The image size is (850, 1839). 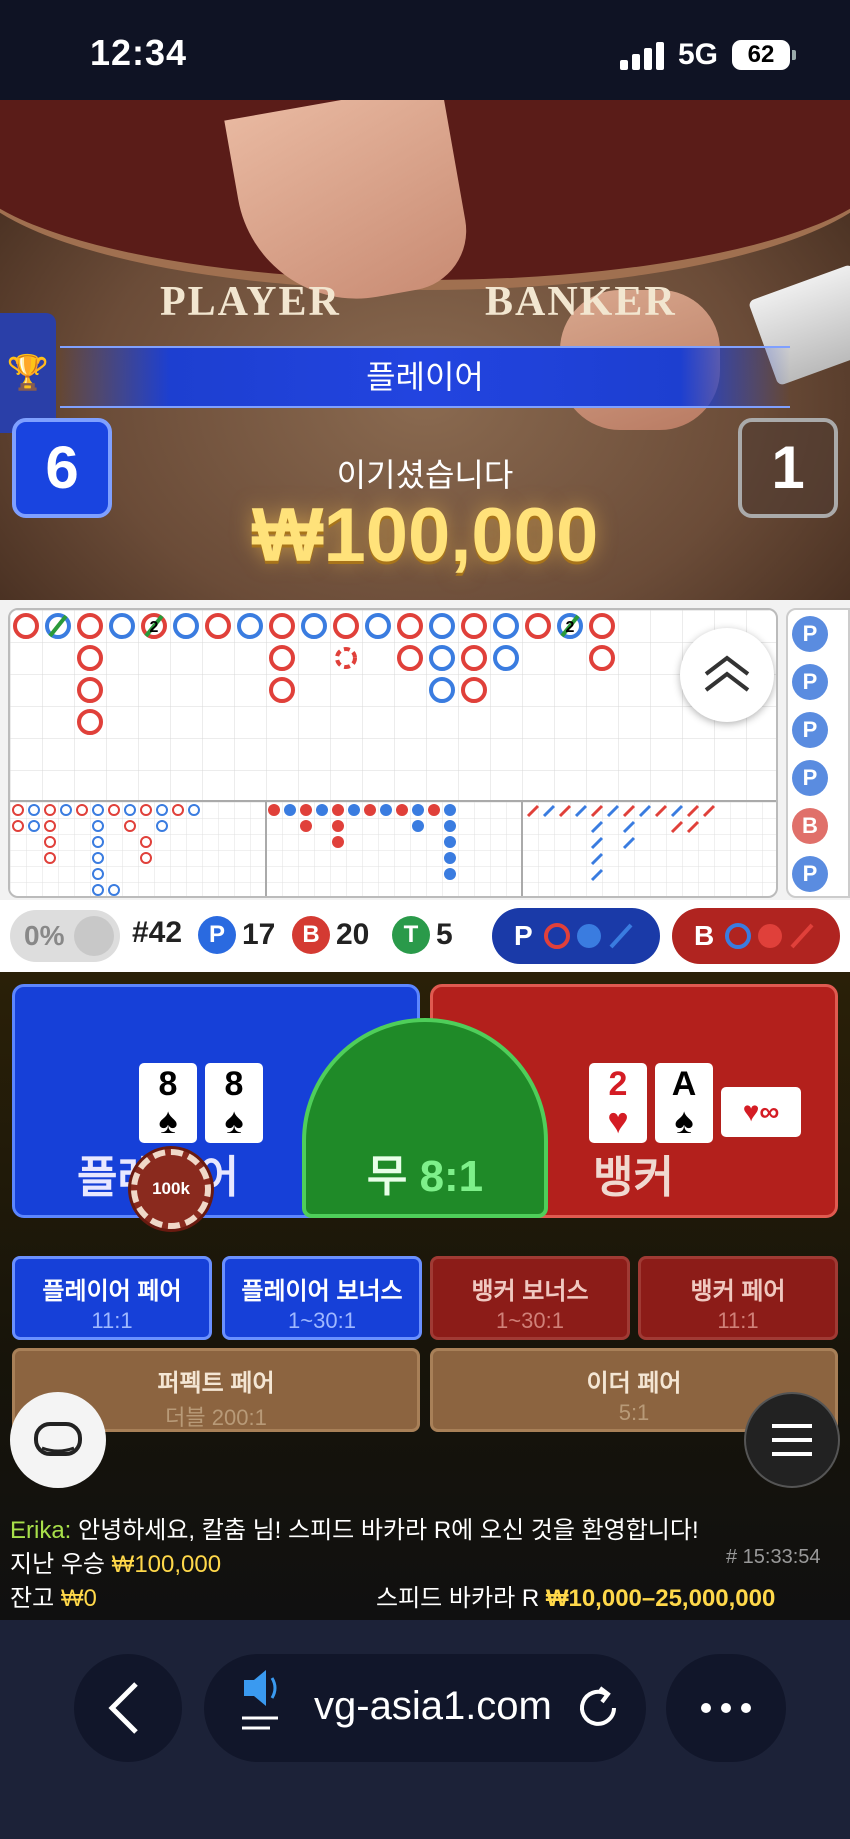 I want to click on player-score: 6, so click(x=62, y=468).